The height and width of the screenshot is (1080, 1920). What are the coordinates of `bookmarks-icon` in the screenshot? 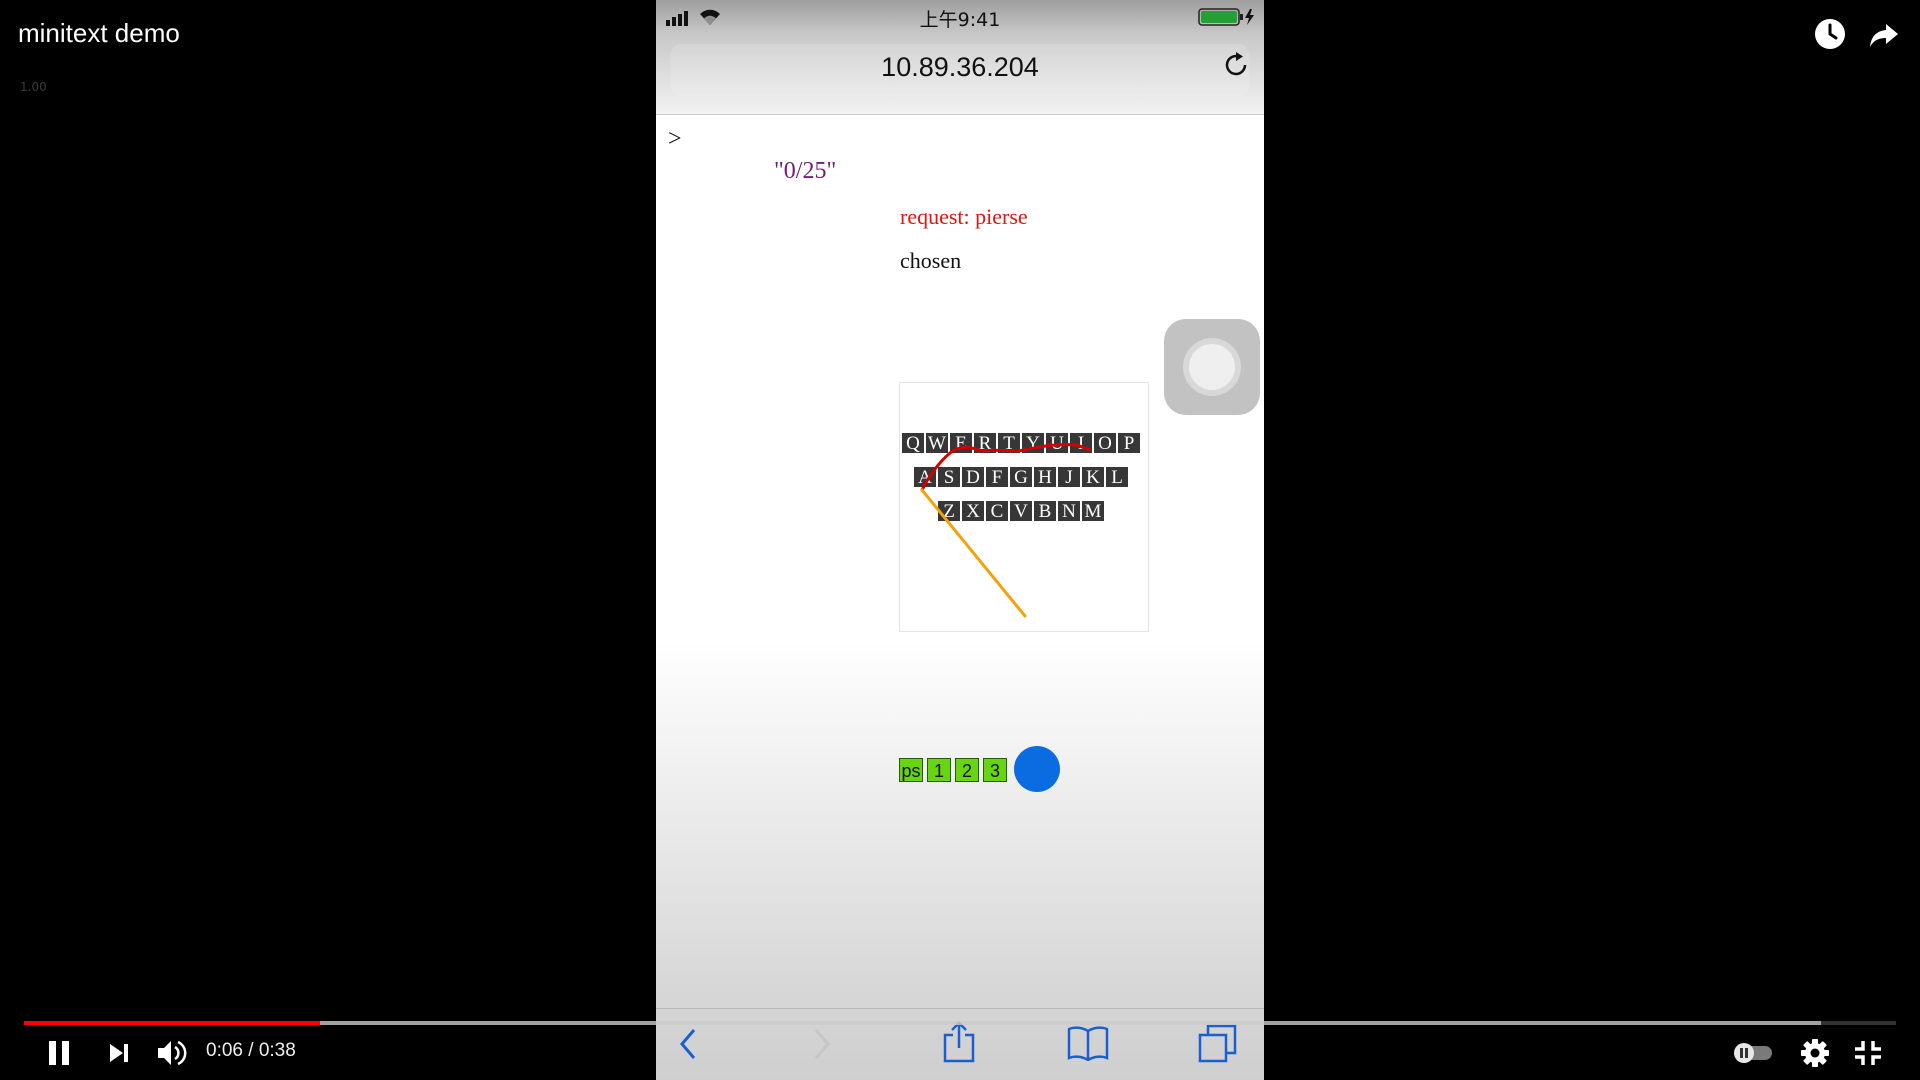 It's located at (1088, 1043).